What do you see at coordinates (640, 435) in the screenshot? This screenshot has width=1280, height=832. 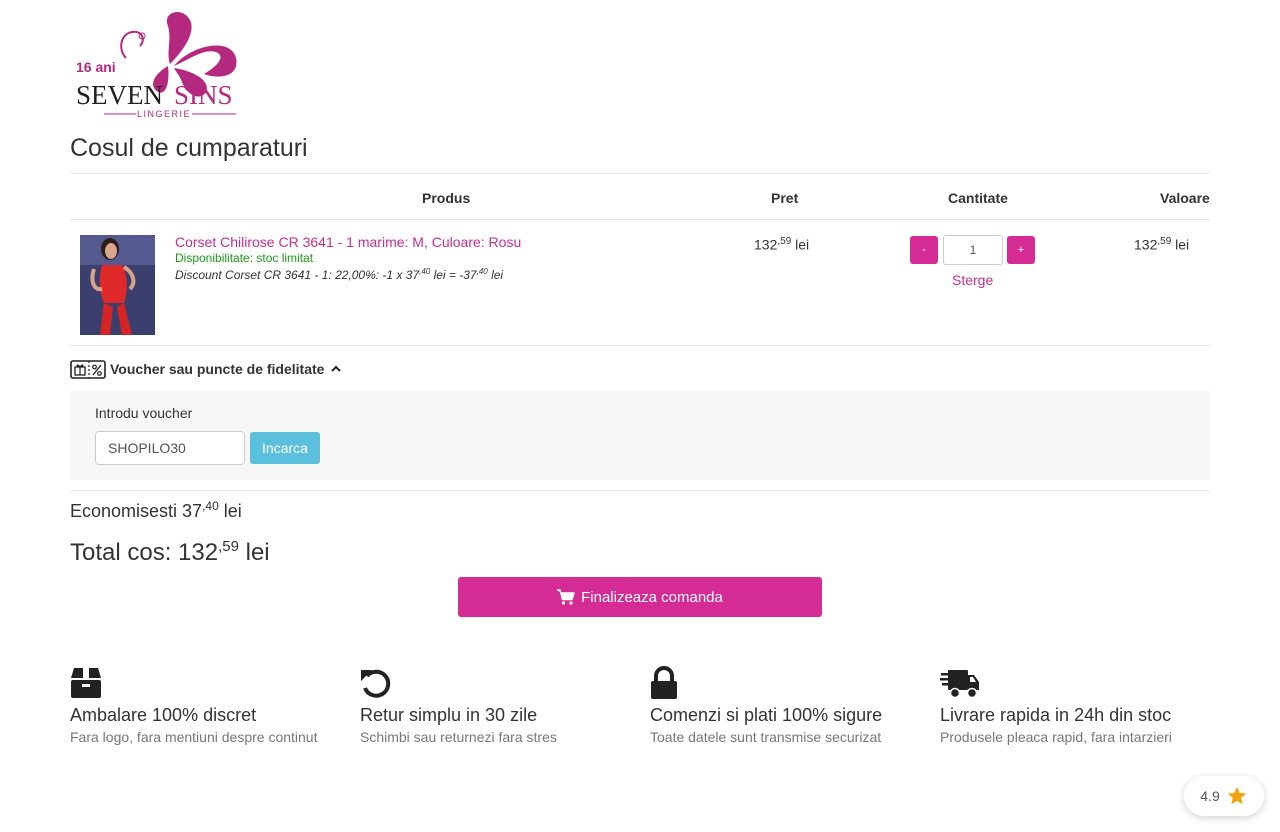 I see `voucher-panel: Introdu voucher Incarca` at bounding box center [640, 435].